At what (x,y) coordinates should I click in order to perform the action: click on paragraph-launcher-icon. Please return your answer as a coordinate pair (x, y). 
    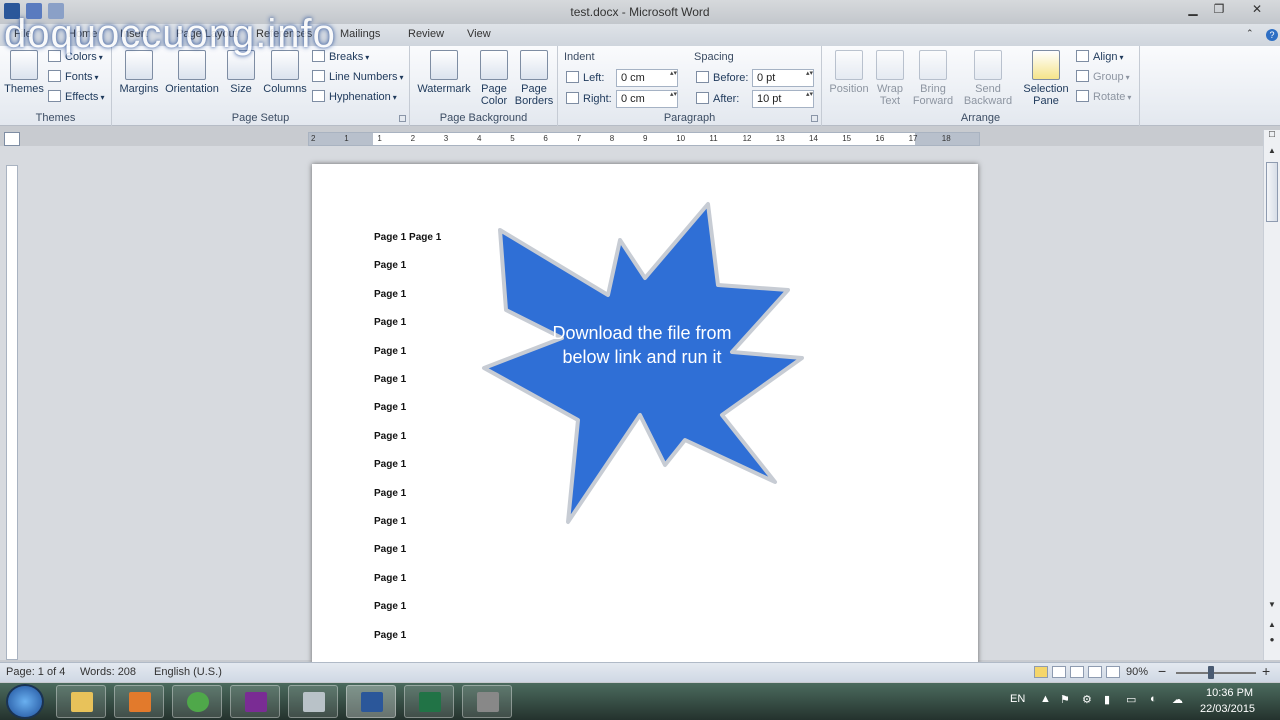
    Looking at the image, I should click on (814, 118).